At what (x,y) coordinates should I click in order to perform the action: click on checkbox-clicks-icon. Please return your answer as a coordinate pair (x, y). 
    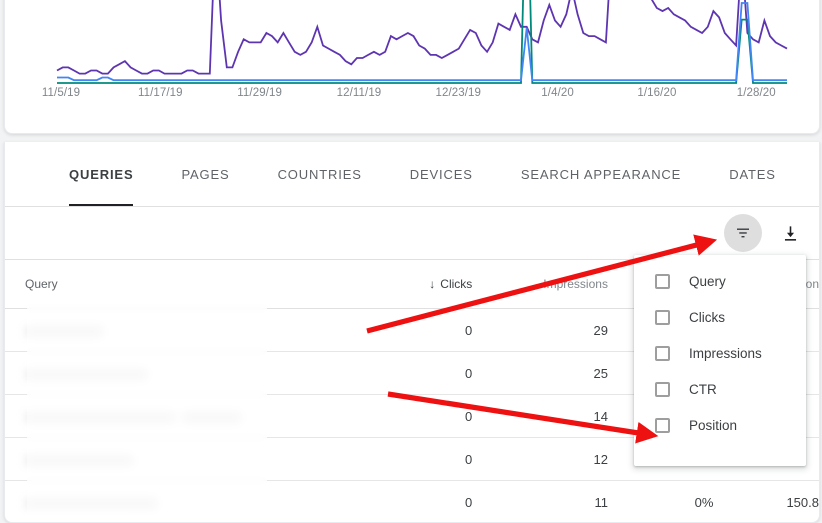
    Looking at the image, I should click on (662, 317).